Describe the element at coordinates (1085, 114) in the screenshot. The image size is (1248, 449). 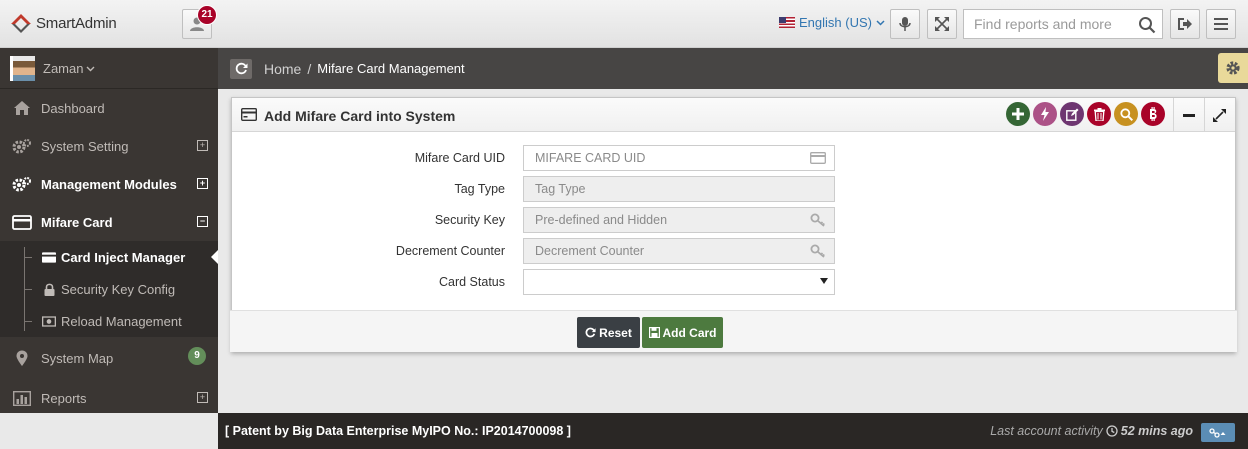
I see `widget-toolbar` at that location.